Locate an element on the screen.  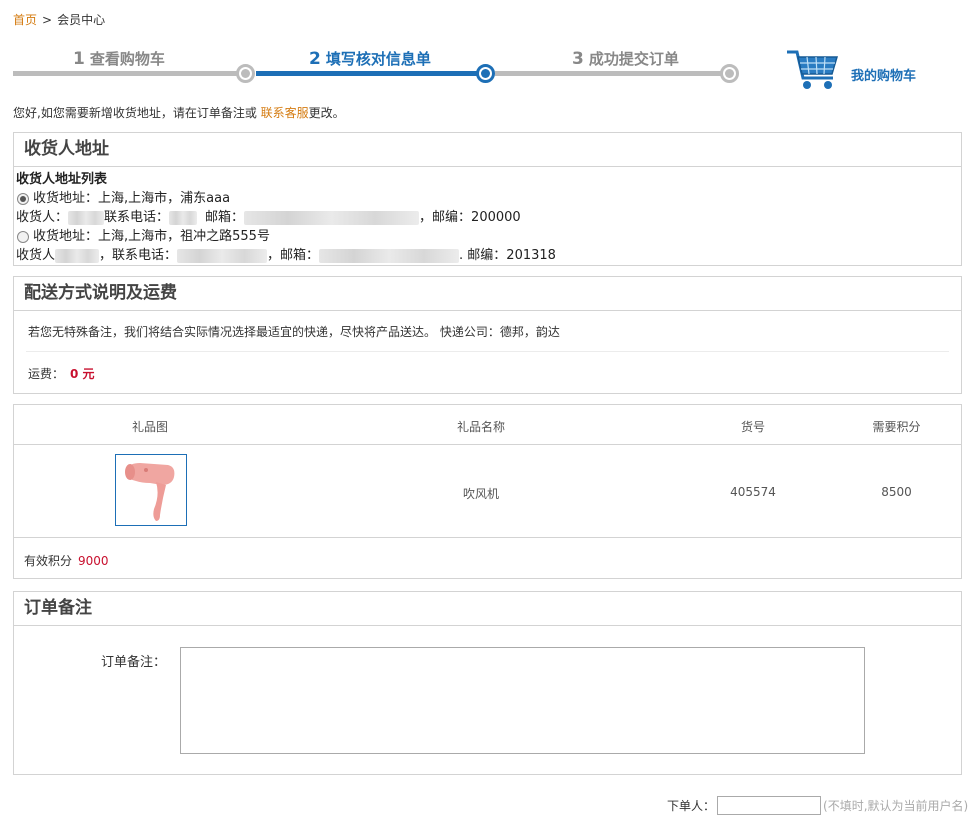
step-1-marker-icon is located at coordinates (245, 73).